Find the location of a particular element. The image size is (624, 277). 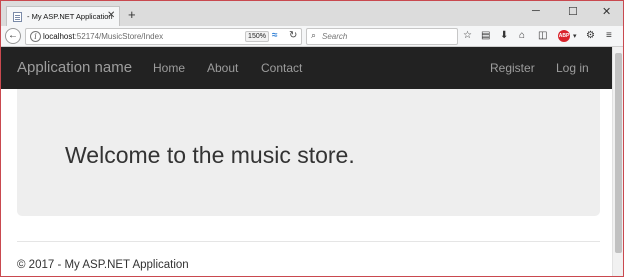

back-button: ← is located at coordinates (13, 36).